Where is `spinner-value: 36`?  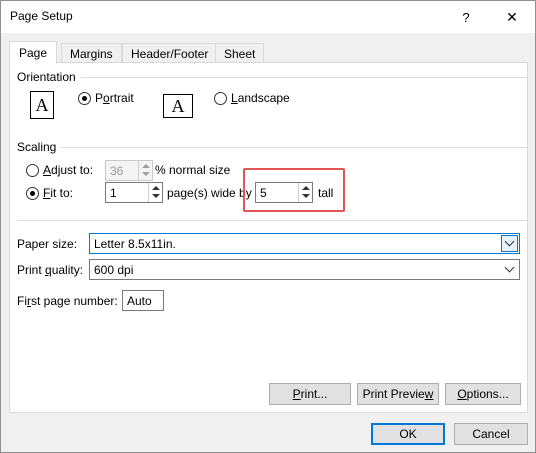
spinner-value: 36 is located at coordinates (117, 171).